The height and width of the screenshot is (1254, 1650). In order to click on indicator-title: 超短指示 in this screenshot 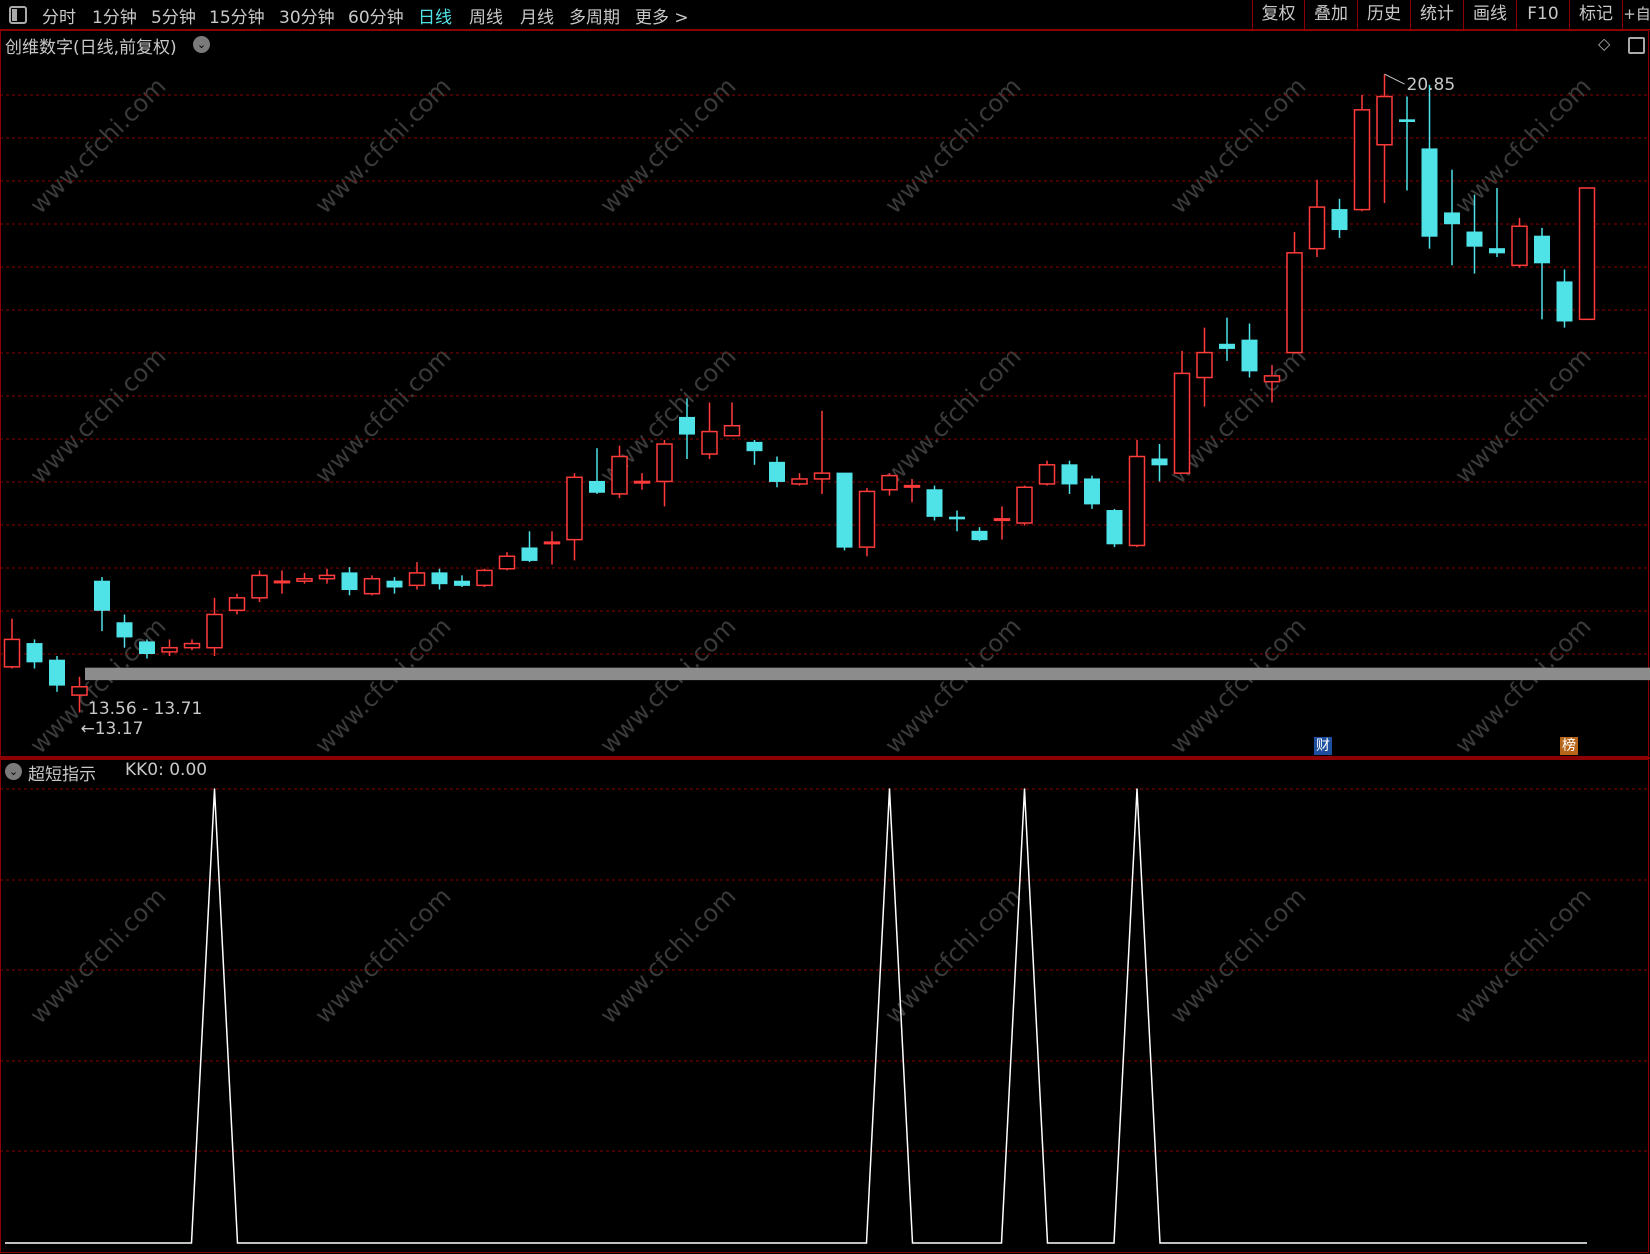, I will do `click(62, 775)`.